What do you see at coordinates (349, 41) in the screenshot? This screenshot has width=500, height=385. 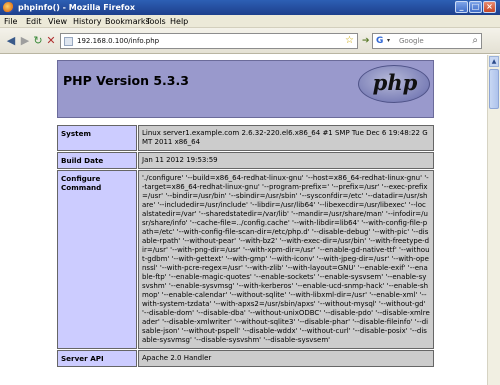 I see `bookmark-star-icon: ☆` at bounding box center [349, 41].